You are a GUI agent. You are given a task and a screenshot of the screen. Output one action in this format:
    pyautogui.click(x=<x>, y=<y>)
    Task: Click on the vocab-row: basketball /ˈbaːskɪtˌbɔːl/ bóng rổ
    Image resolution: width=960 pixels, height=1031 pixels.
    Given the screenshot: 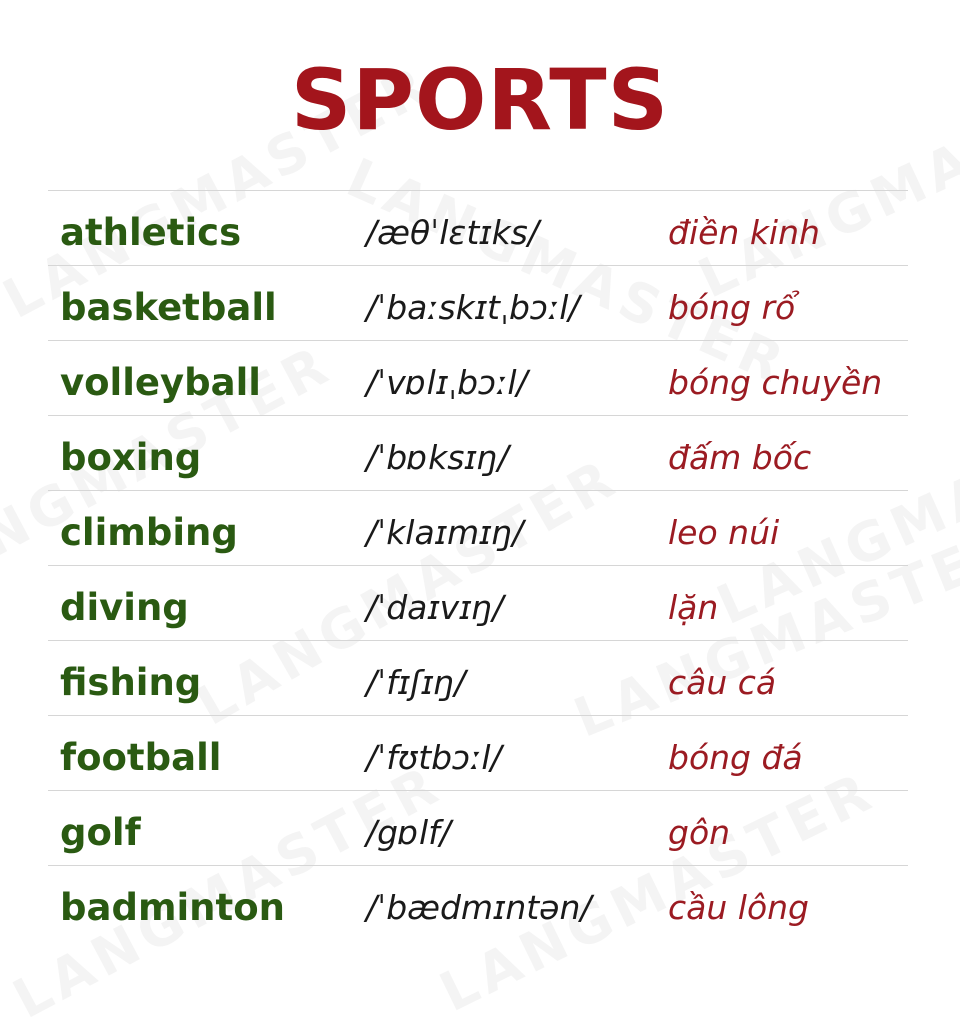 What is the action you would take?
    pyautogui.click(x=478, y=303)
    